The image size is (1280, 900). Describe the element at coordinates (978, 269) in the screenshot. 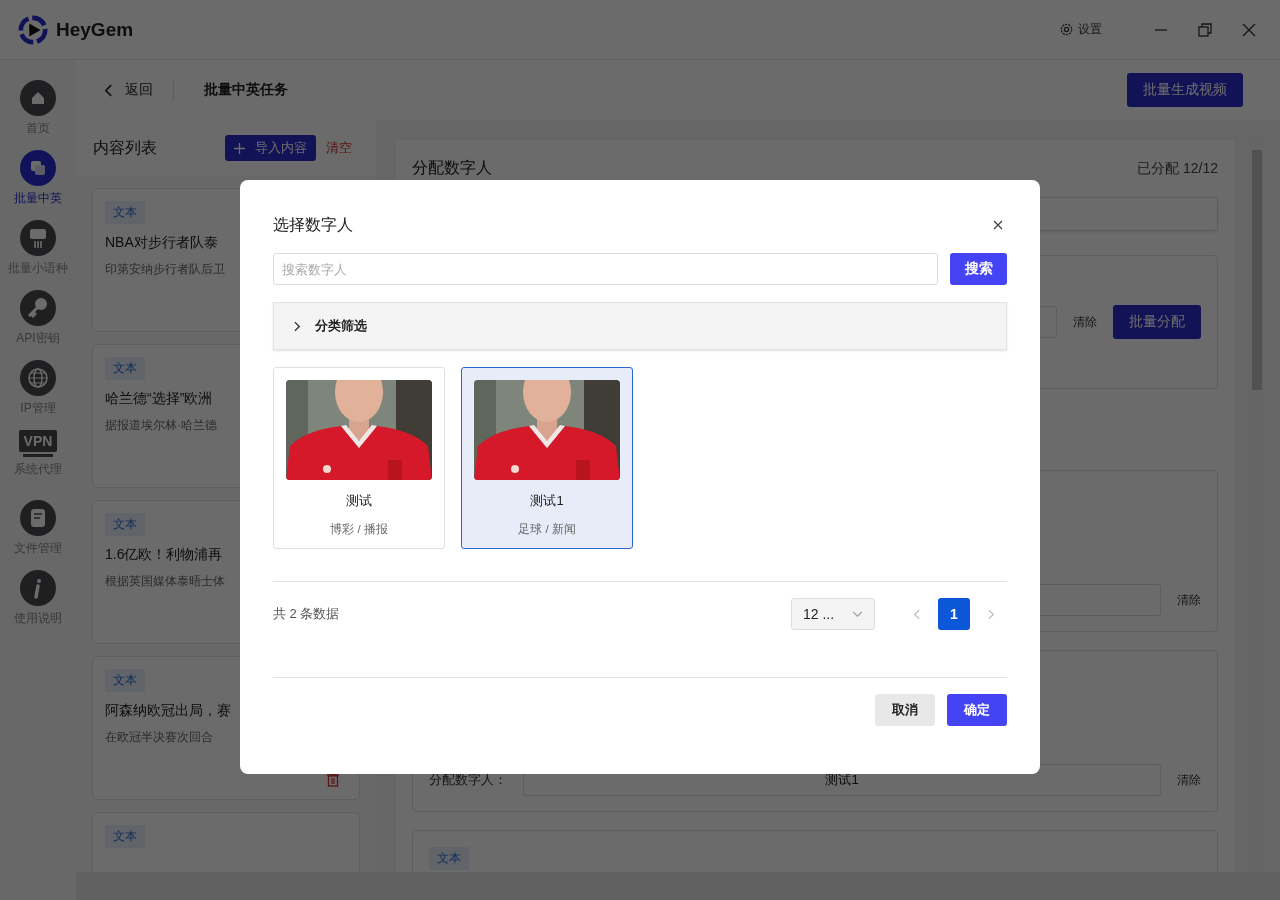

I see `search-button: 搜索` at that location.